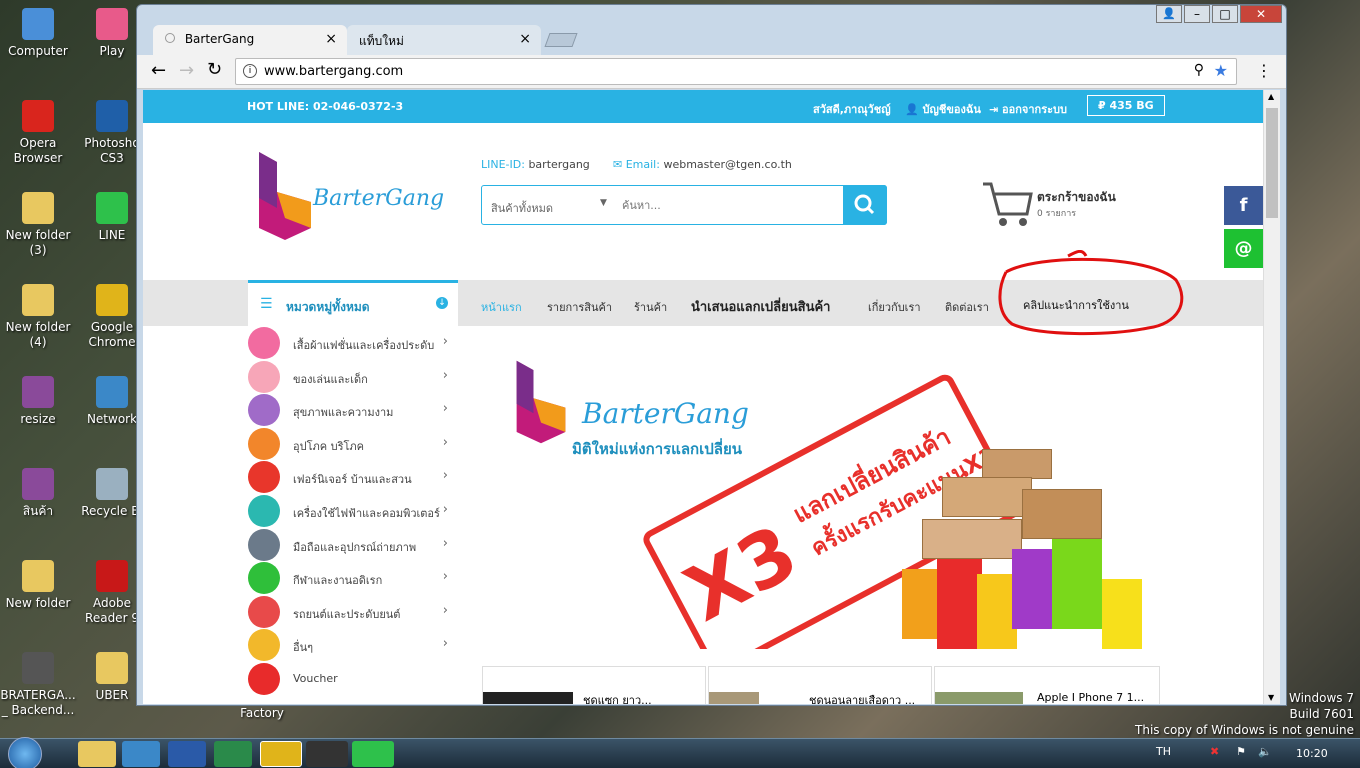 The height and width of the screenshot is (768, 1360). What do you see at coordinates (894, 307) in the screenshot?
I see `nav-about: เกี่ยวกับเรา` at bounding box center [894, 307].